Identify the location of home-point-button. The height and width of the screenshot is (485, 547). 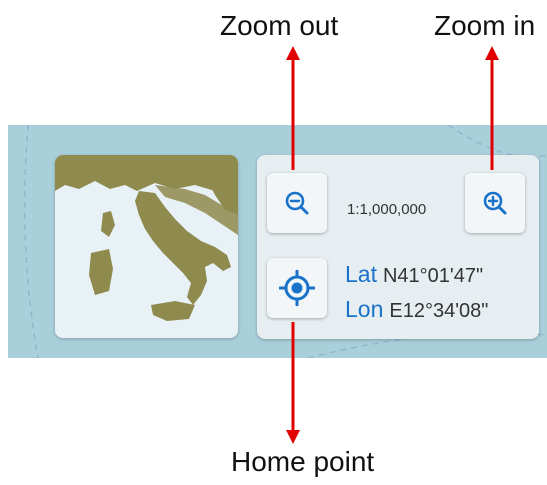
(297, 288).